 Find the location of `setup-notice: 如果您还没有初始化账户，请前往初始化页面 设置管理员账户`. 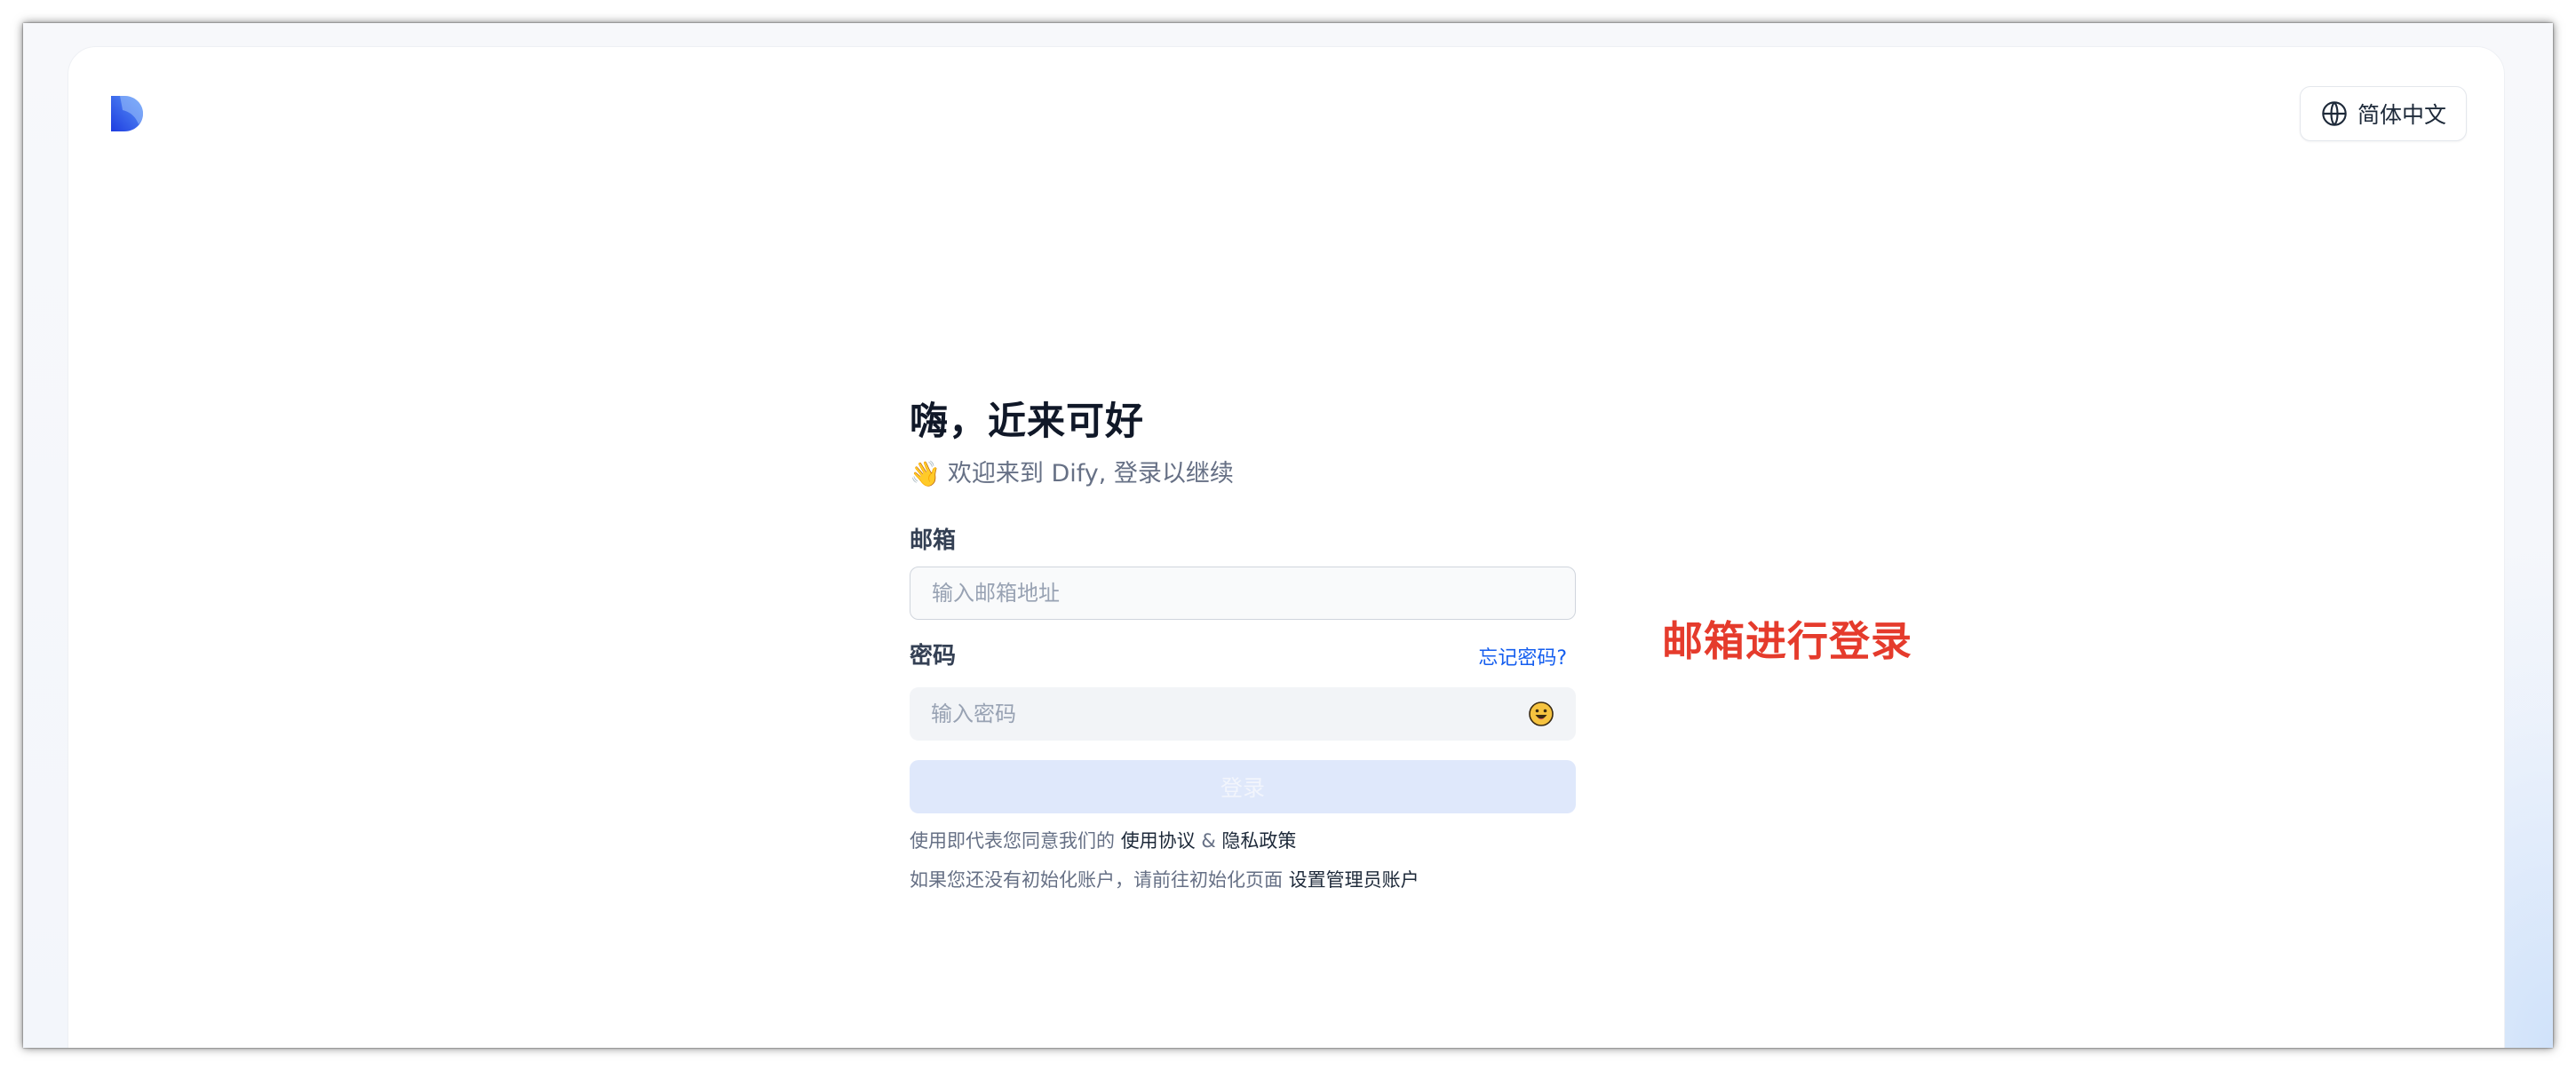

setup-notice: 如果您还没有初始化账户，请前往初始化页面 设置管理员账户 is located at coordinates (1243, 880).